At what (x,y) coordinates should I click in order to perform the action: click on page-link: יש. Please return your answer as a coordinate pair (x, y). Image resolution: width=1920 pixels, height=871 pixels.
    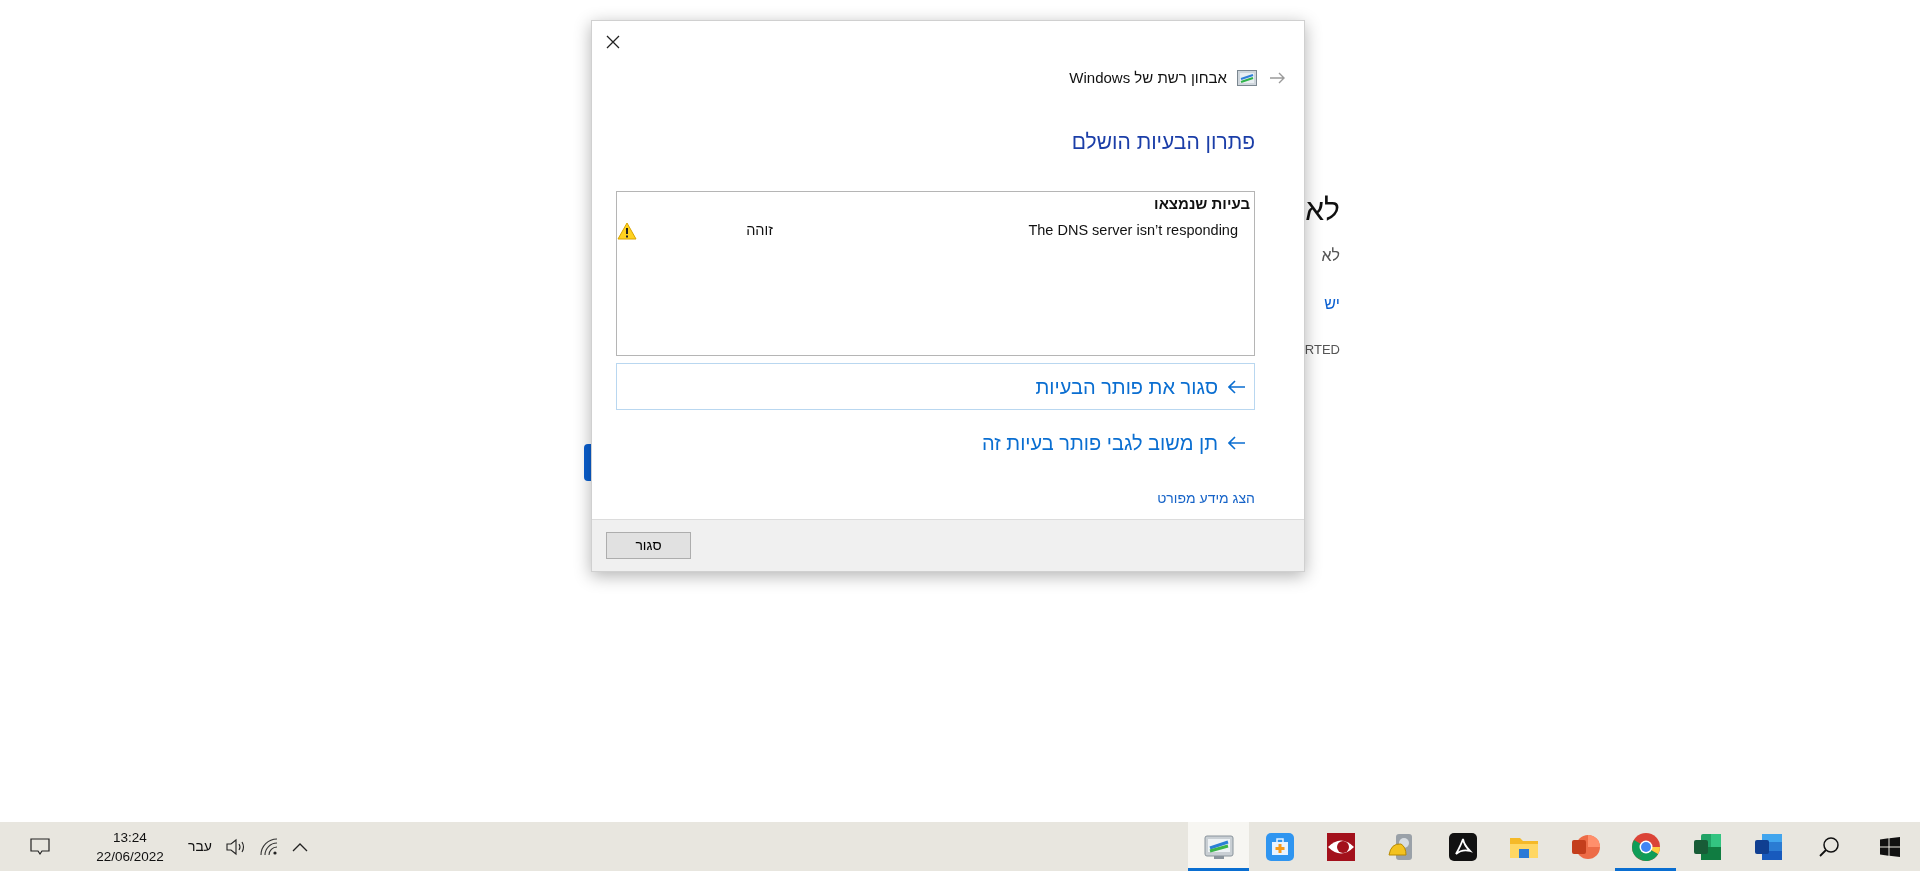
    Looking at the image, I should click on (1332, 304).